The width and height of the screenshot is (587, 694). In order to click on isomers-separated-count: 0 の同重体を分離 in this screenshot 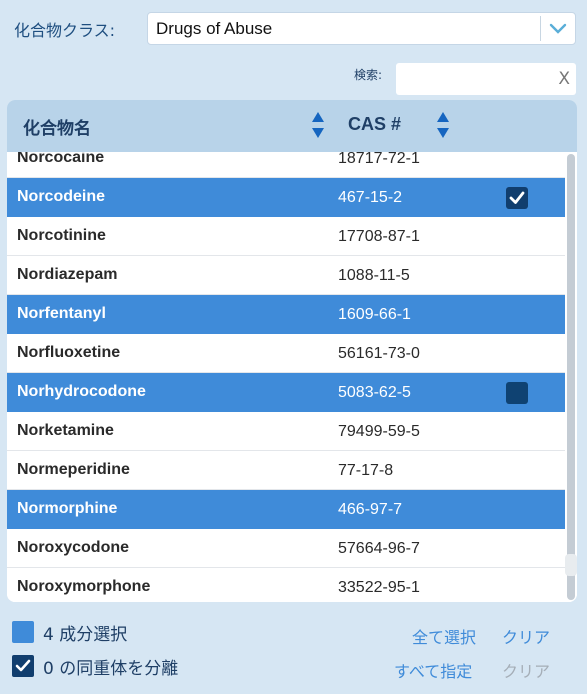, I will do `click(111, 668)`.